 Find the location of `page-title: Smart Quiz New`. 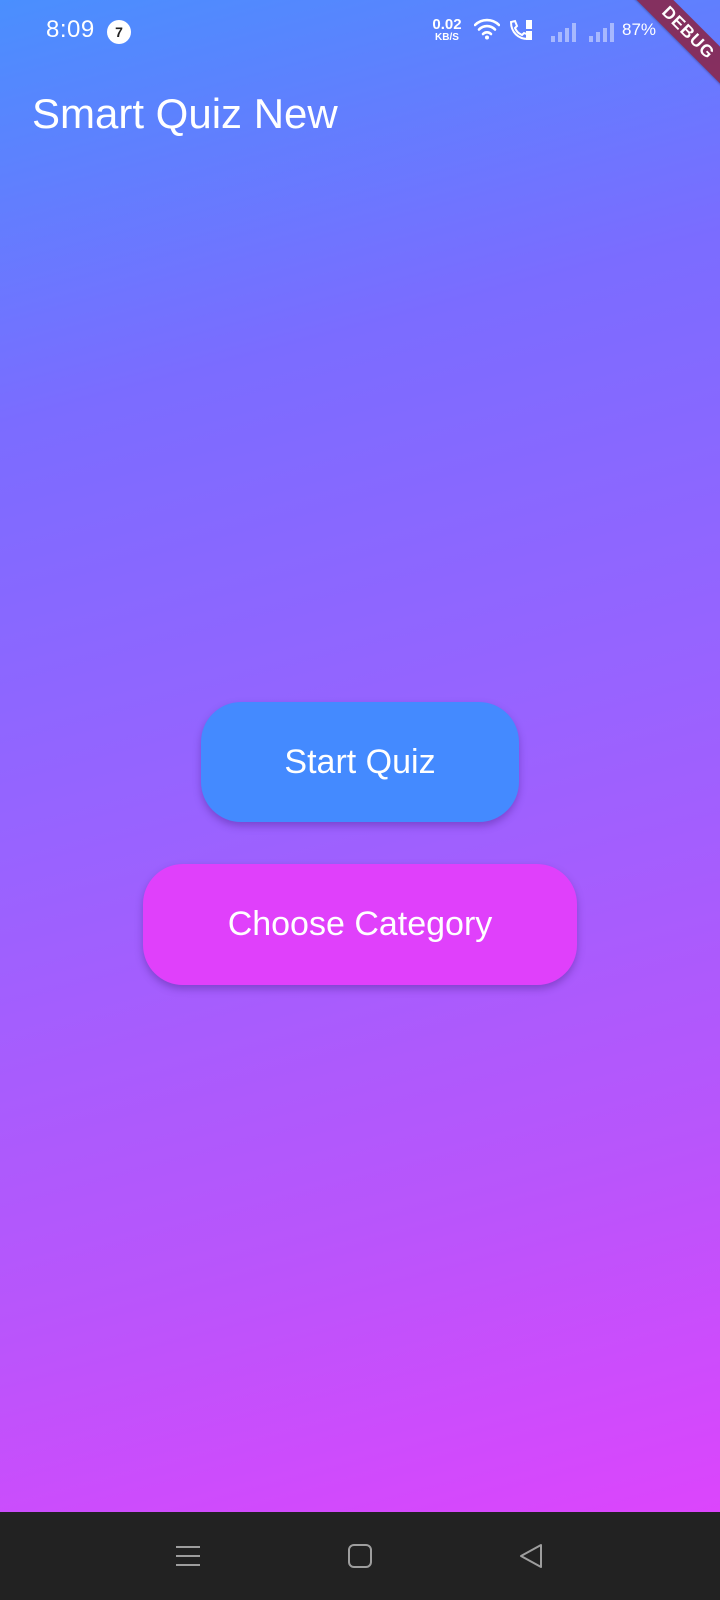

page-title: Smart Quiz New is located at coordinates (185, 113).